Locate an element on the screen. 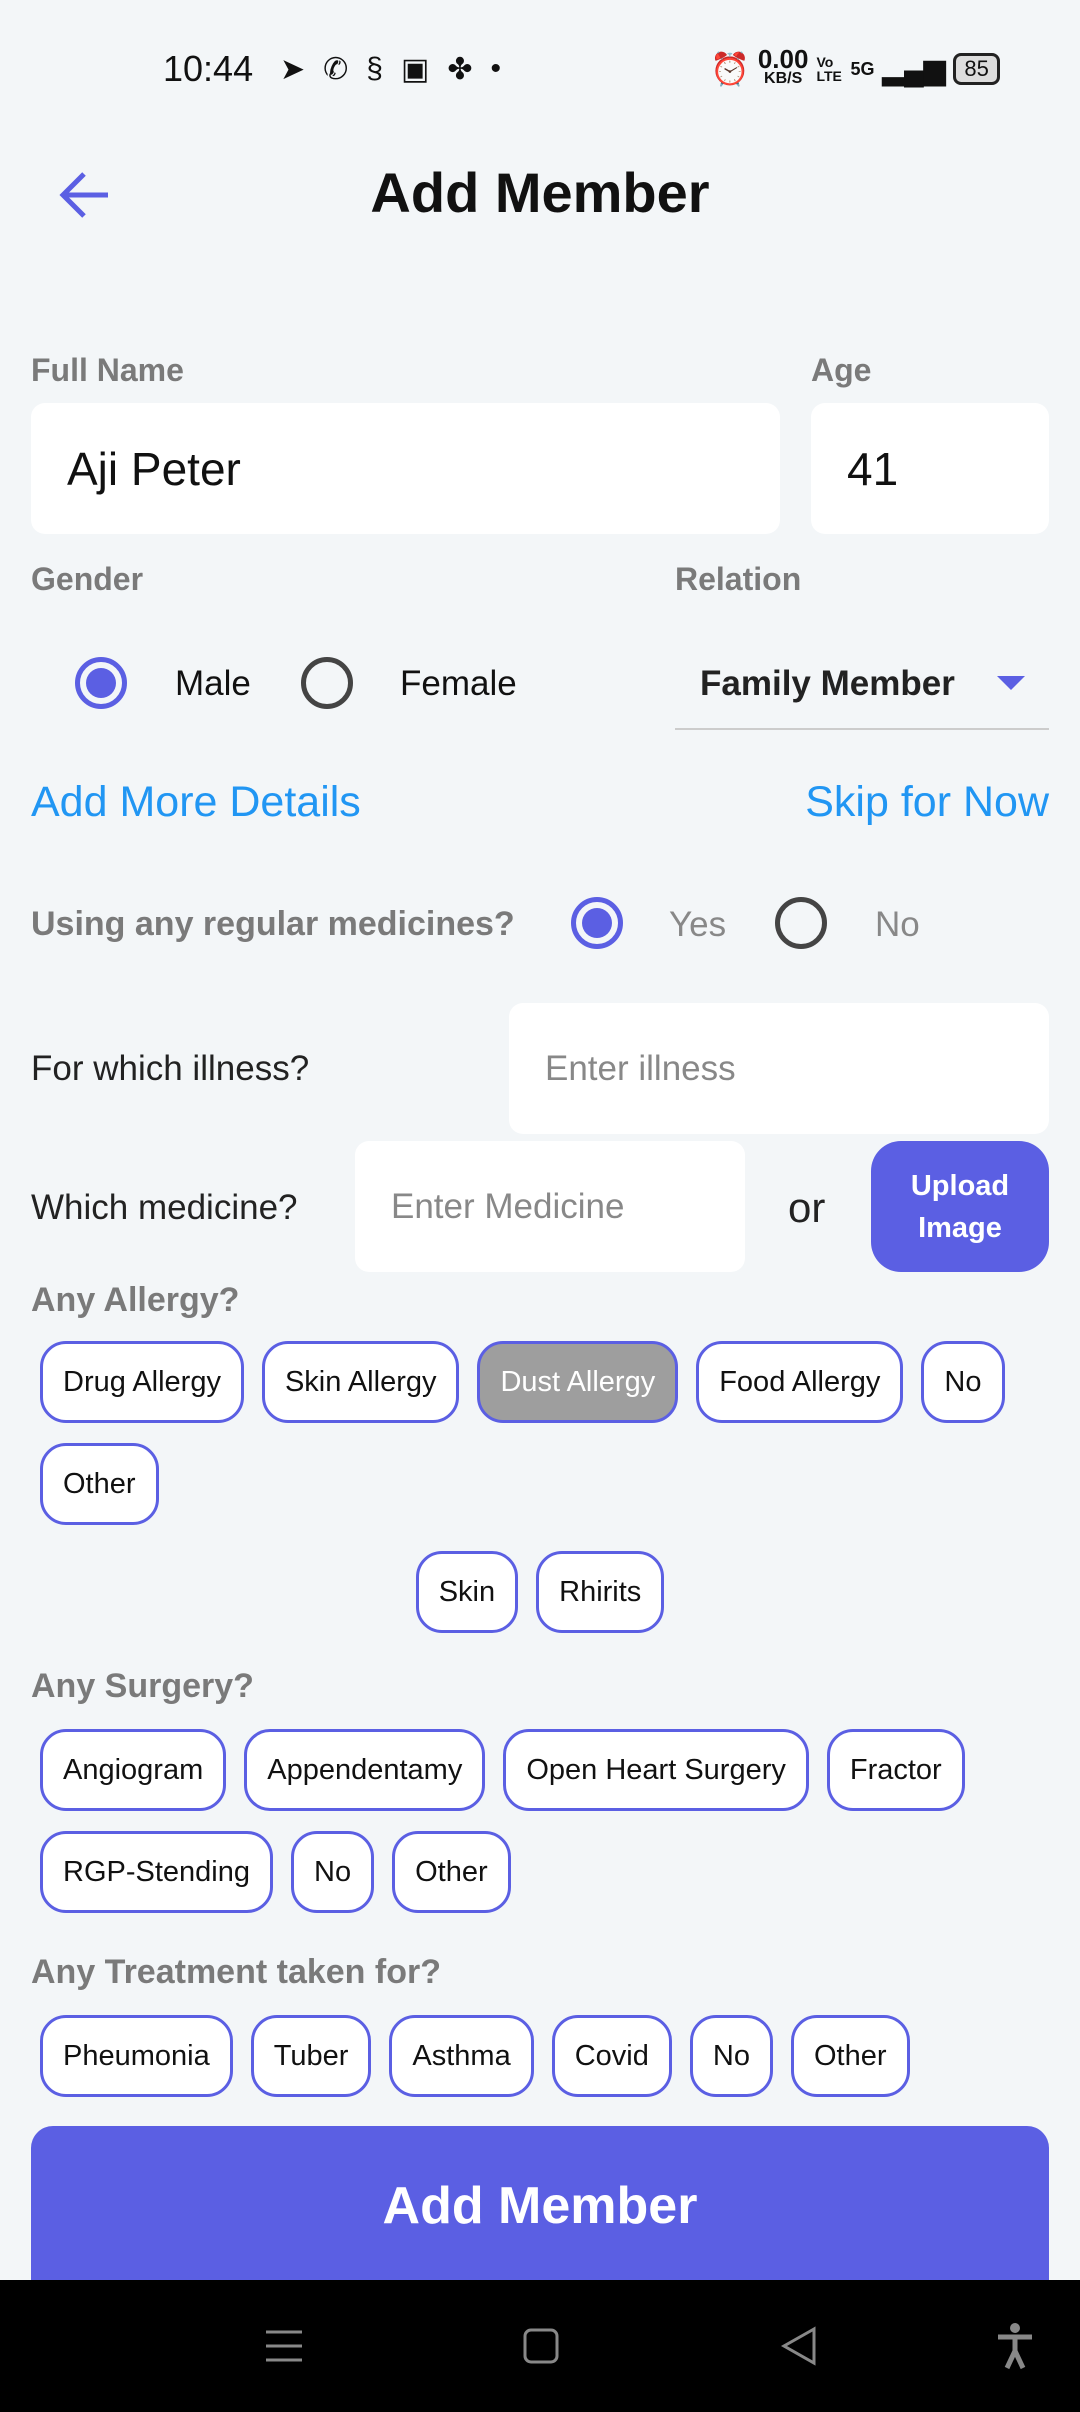 The height and width of the screenshot is (2412, 1080). relation-dropdown: Family Member is located at coordinates (862, 685).